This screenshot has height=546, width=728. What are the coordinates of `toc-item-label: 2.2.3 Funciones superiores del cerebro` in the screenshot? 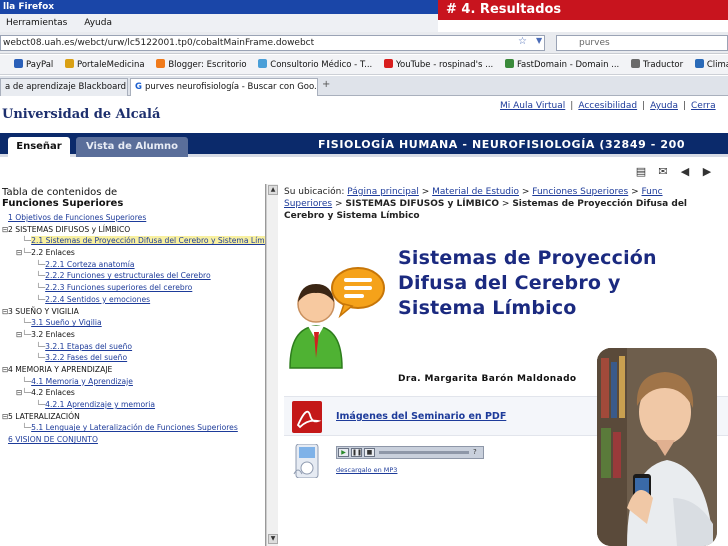 It's located at (118, 287).